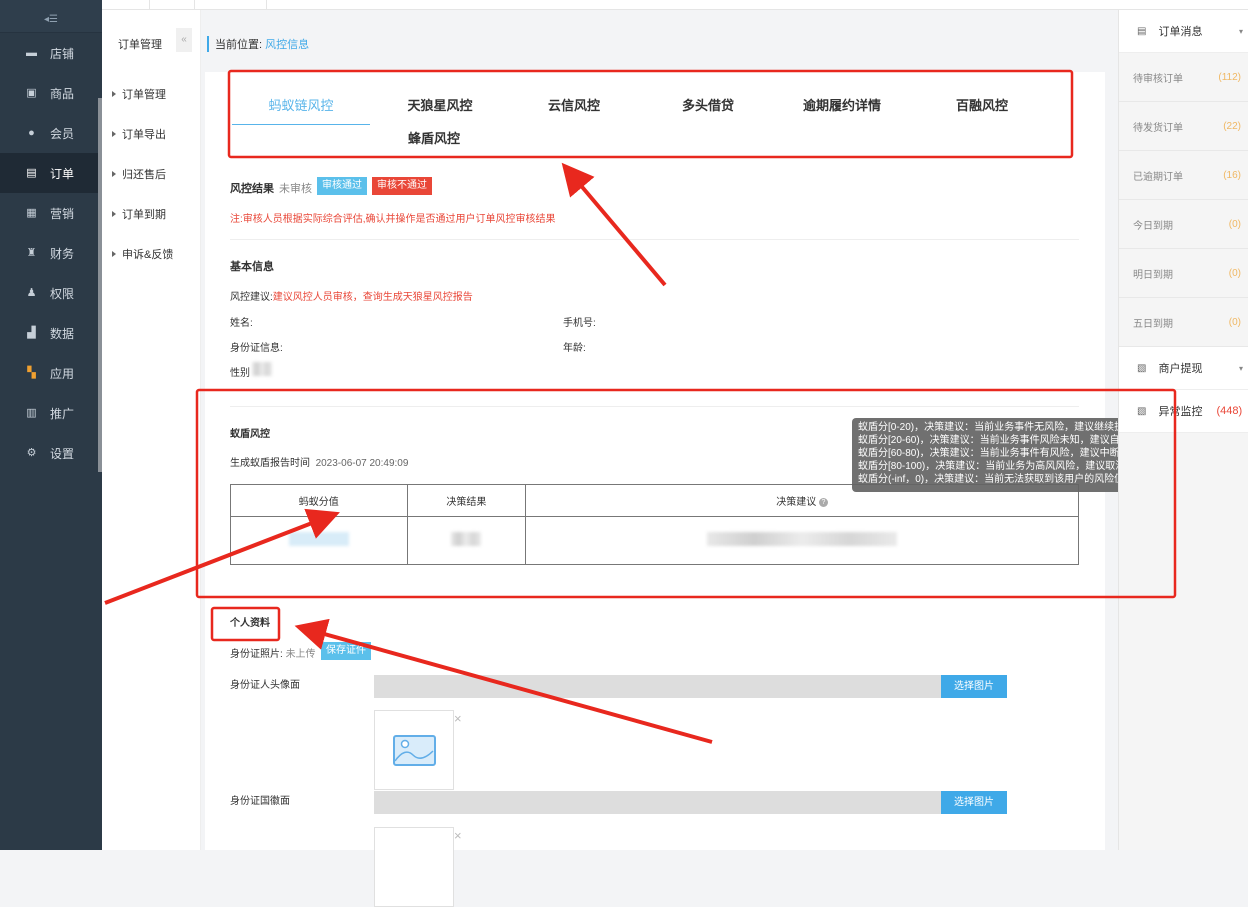  I want to click on breadcrumb-current: 风控信息, so click(287, 45).